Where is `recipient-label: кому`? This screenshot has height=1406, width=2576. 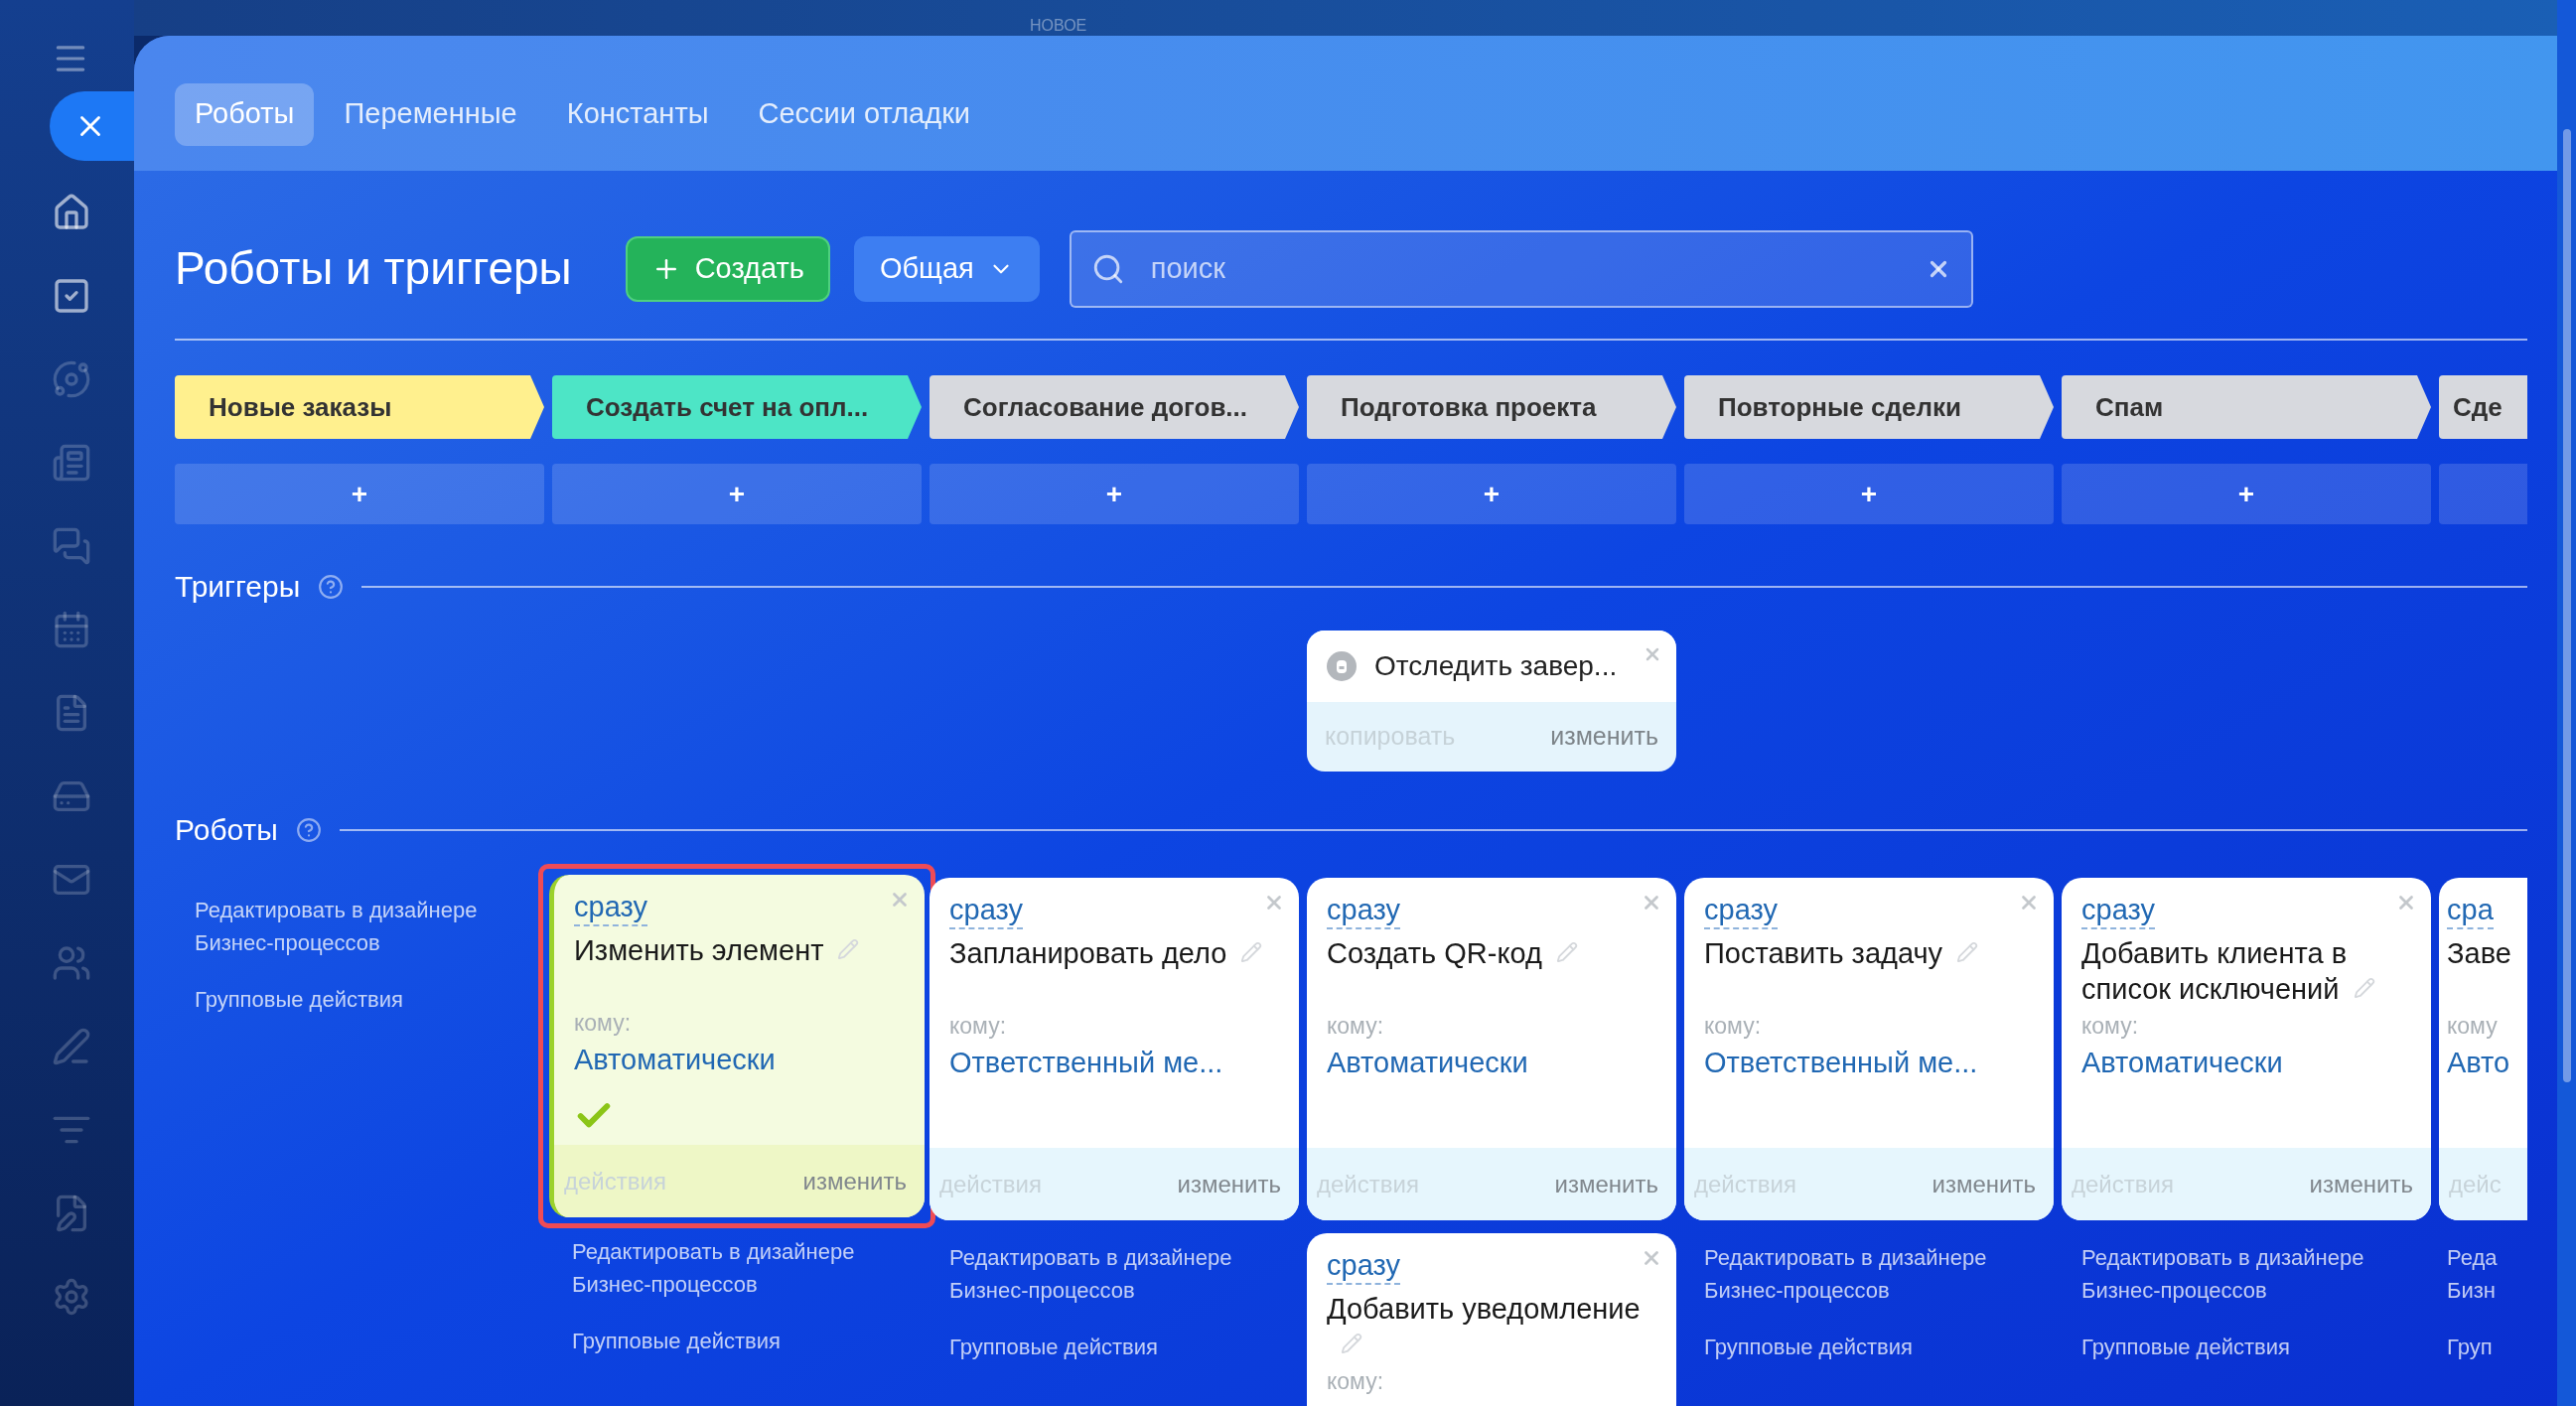
recipient-label: кому is located at coordinates (2472, 1026).